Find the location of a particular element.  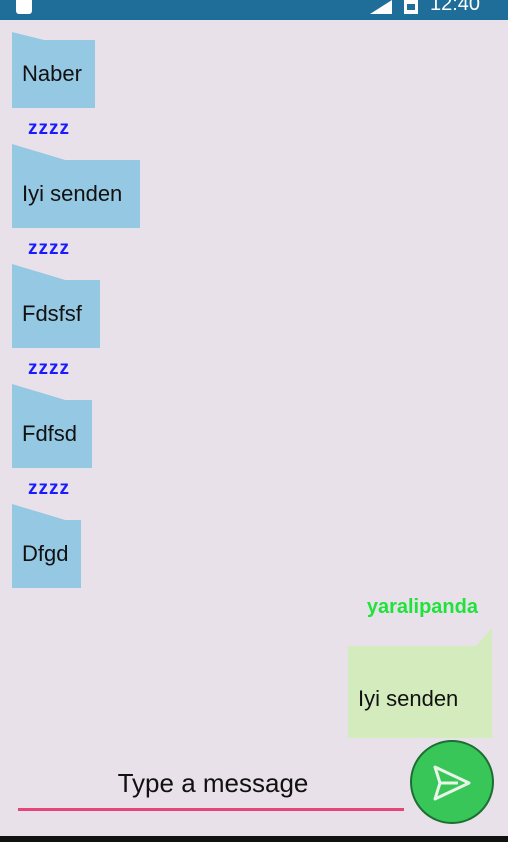

signal-icon is located at coordinates (381, 7).